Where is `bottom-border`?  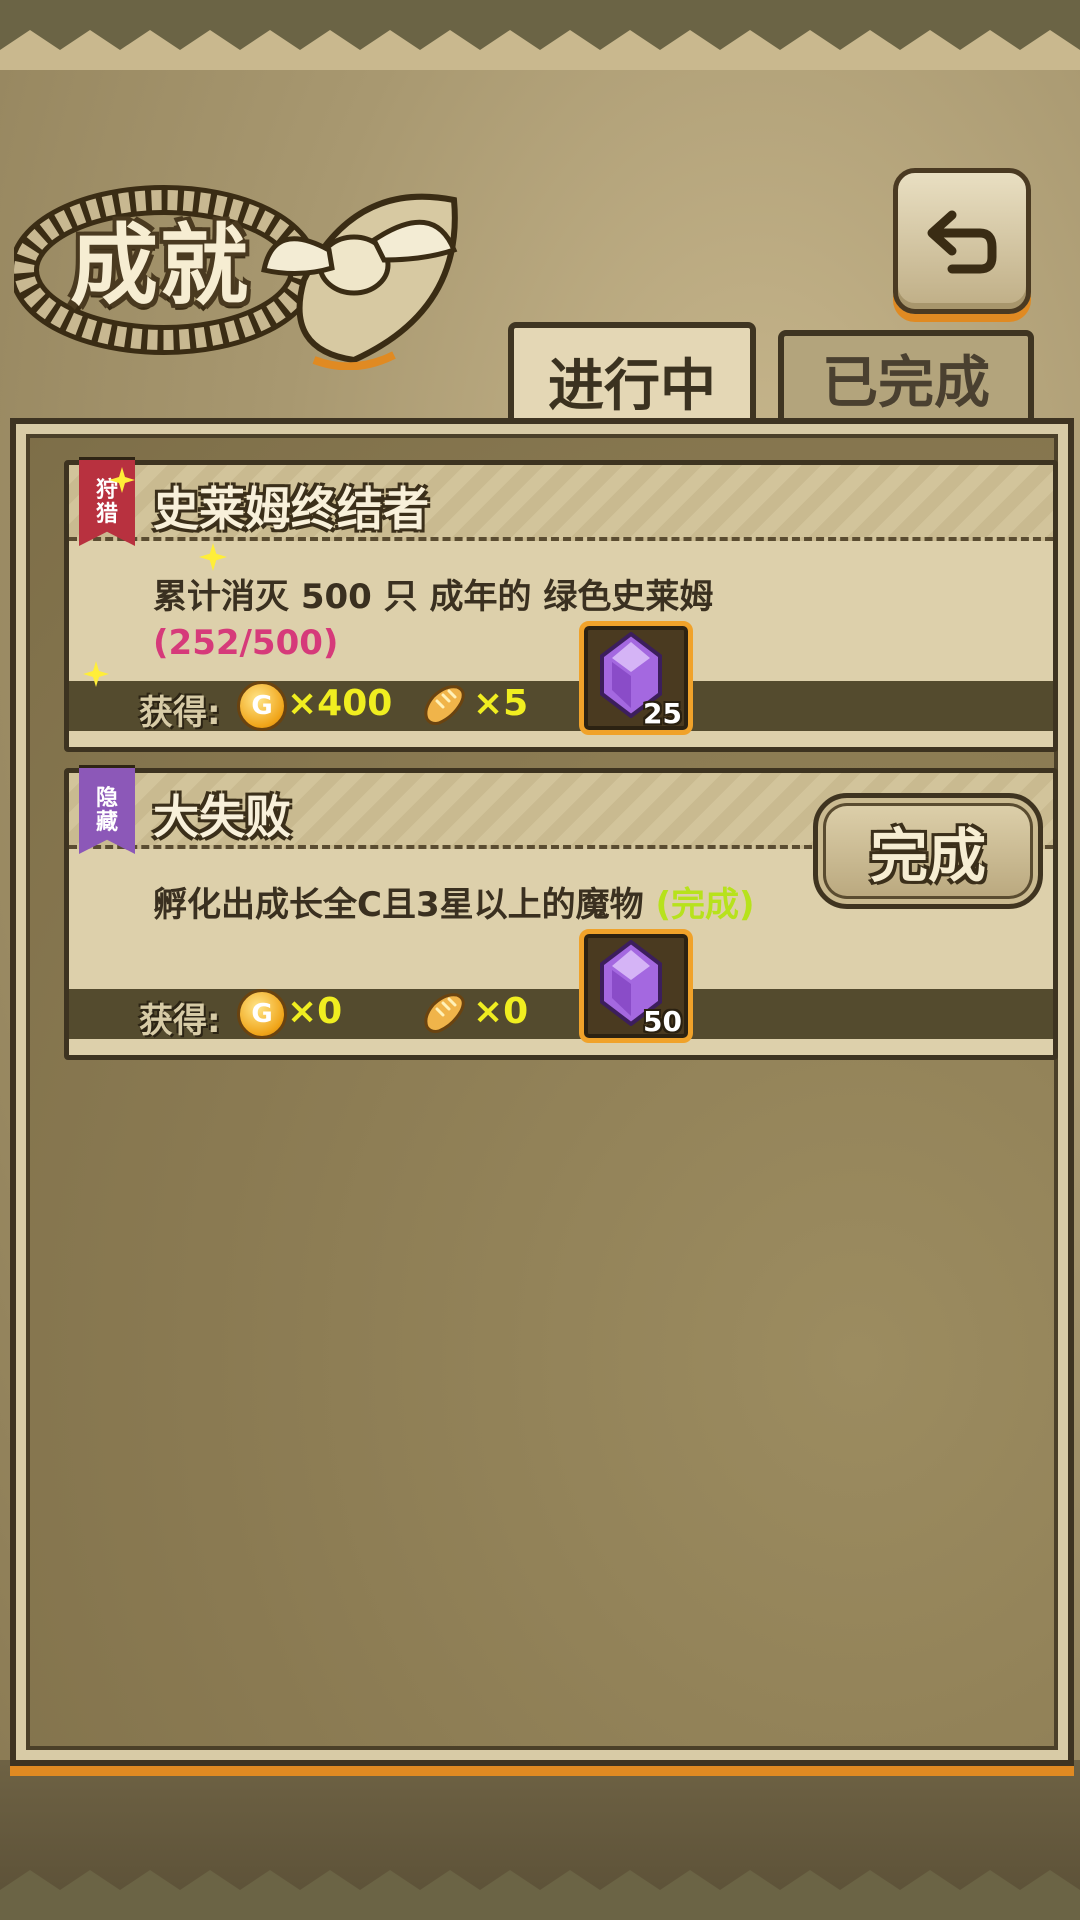
bottom-border is located at coordinates (540, 1840).